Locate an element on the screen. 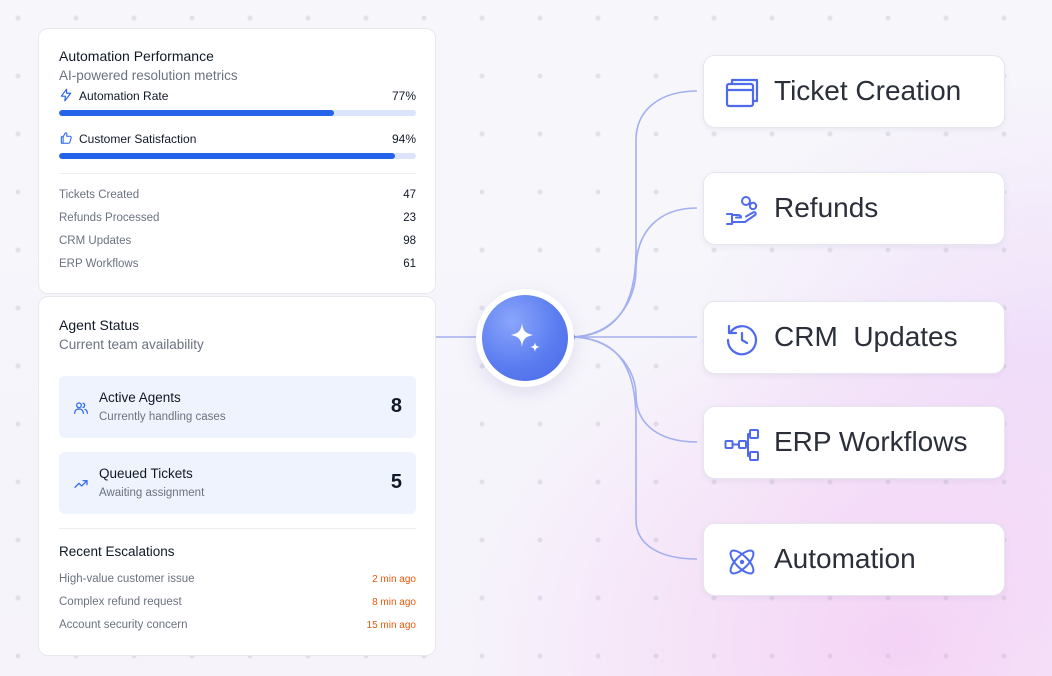  queued-tickets-box: Queued Tickets Awaiting assignment 5 is located at coordinates (237, 483).